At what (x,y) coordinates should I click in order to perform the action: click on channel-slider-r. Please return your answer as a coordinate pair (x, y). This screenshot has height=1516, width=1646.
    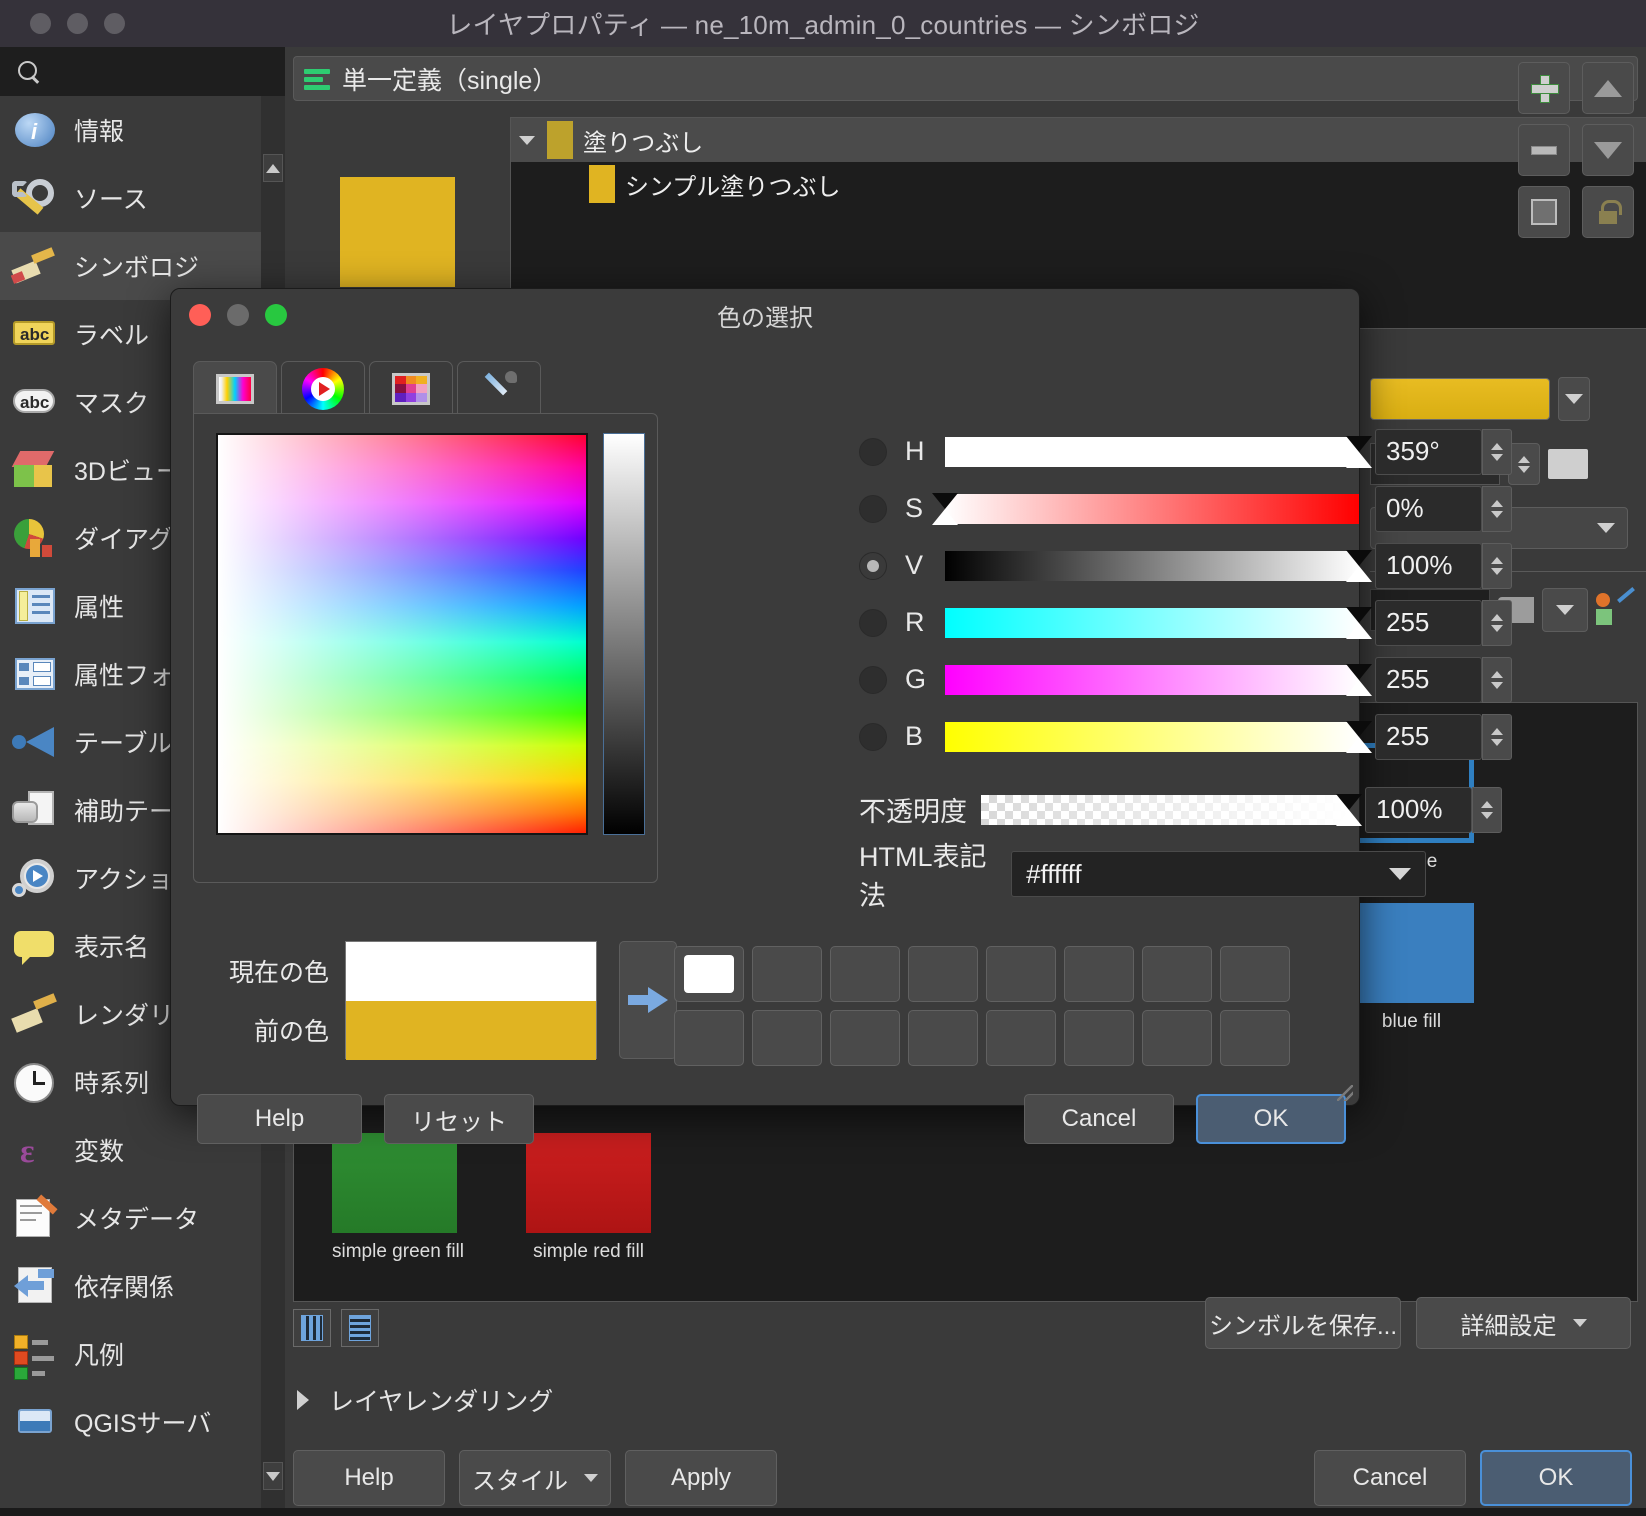
    Looking at the image, I should click on (1158, 622).